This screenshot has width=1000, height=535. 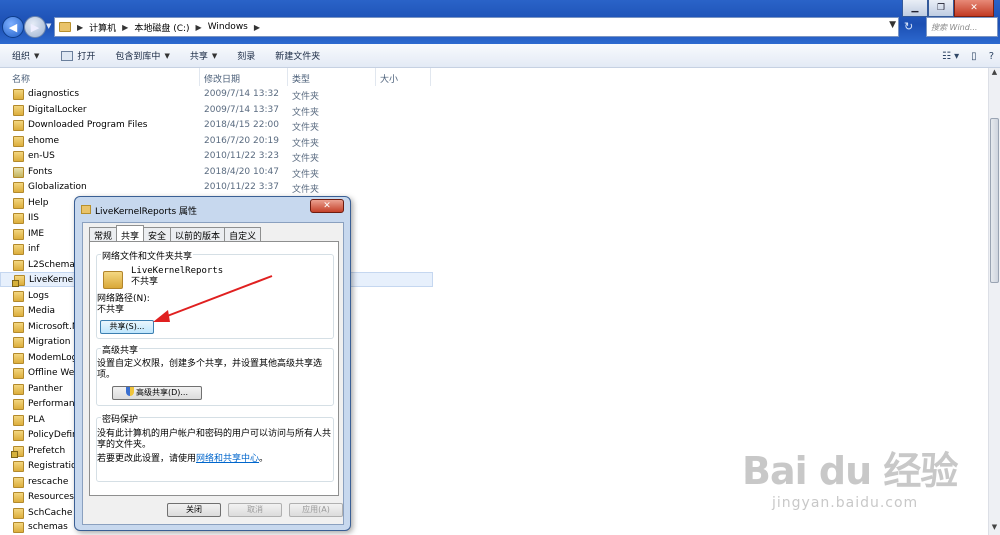 I want to click on apply-button: 应用(A), so click(x=316, y=510).